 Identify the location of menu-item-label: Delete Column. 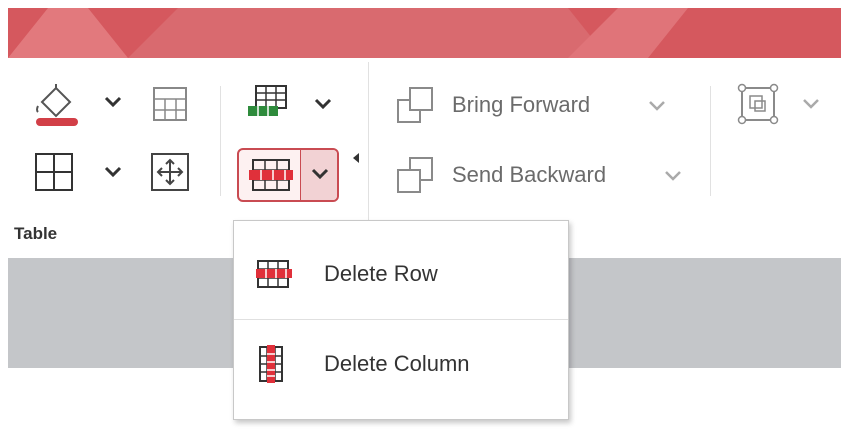
(397, 363).